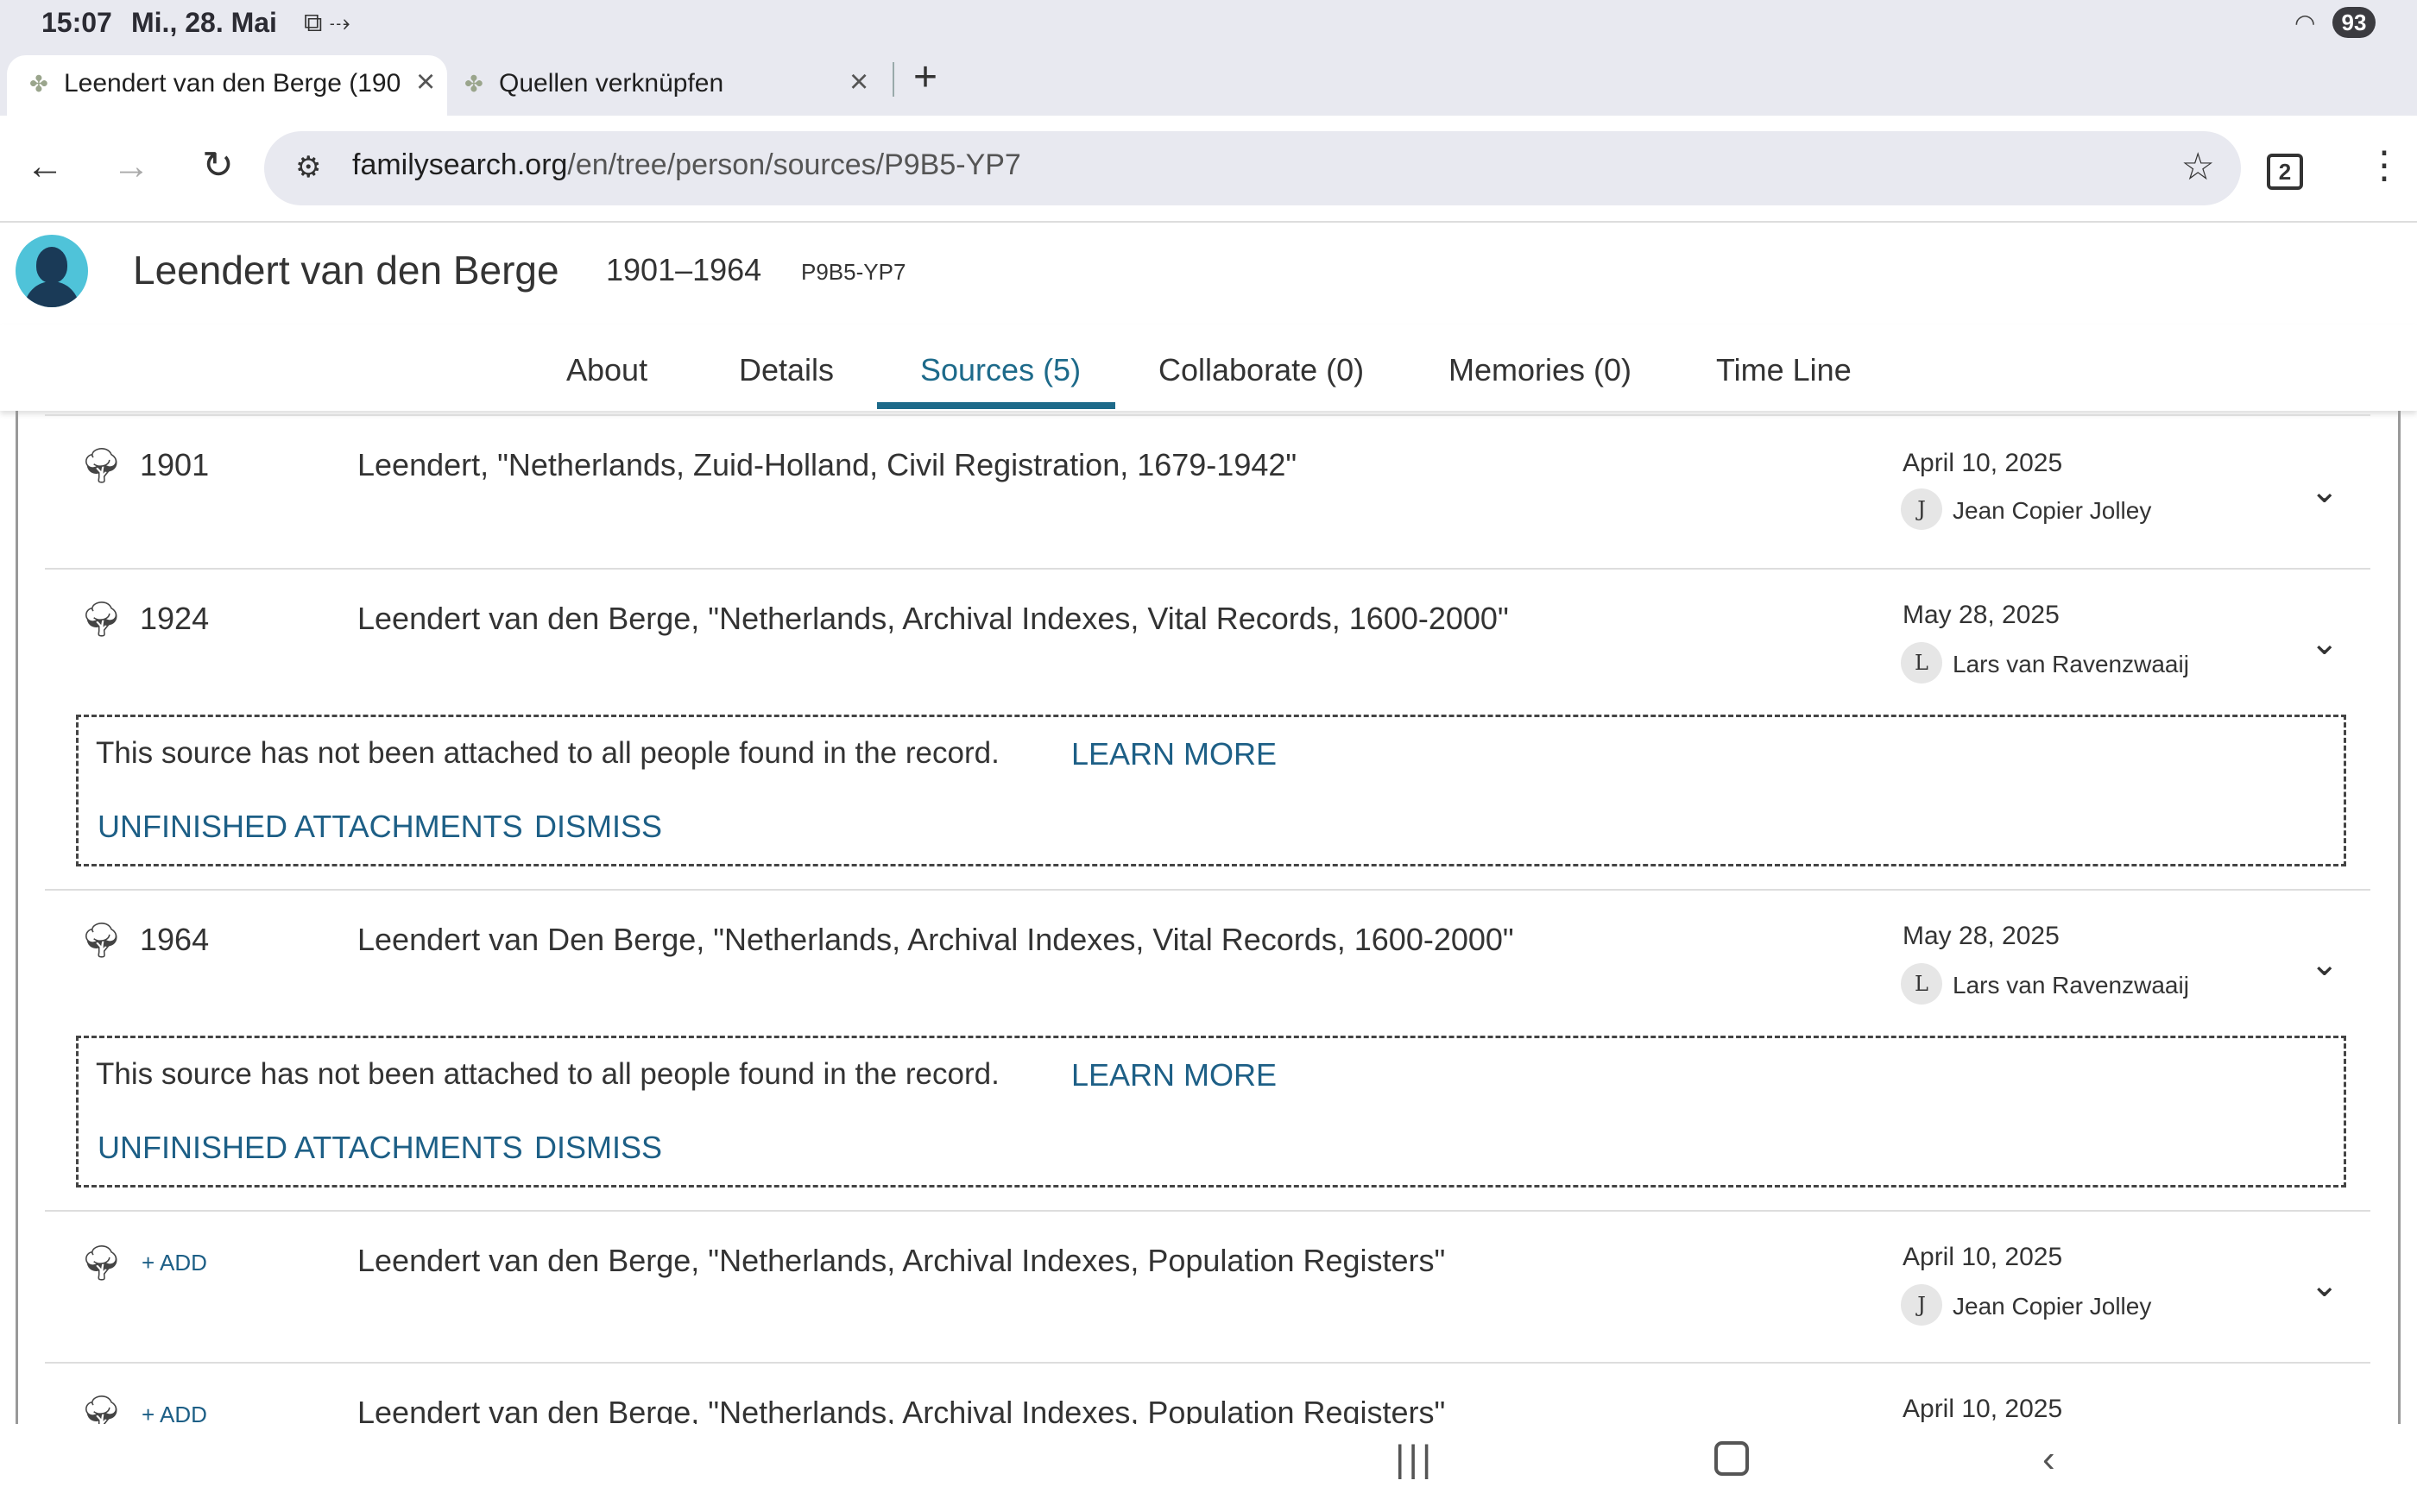 The image size is (2417, 1512). What do you see at coordinates (1415, 1459) in the screenshot?
I see `recent-apps-icon: |||` at bounding box center [1415, 1459].